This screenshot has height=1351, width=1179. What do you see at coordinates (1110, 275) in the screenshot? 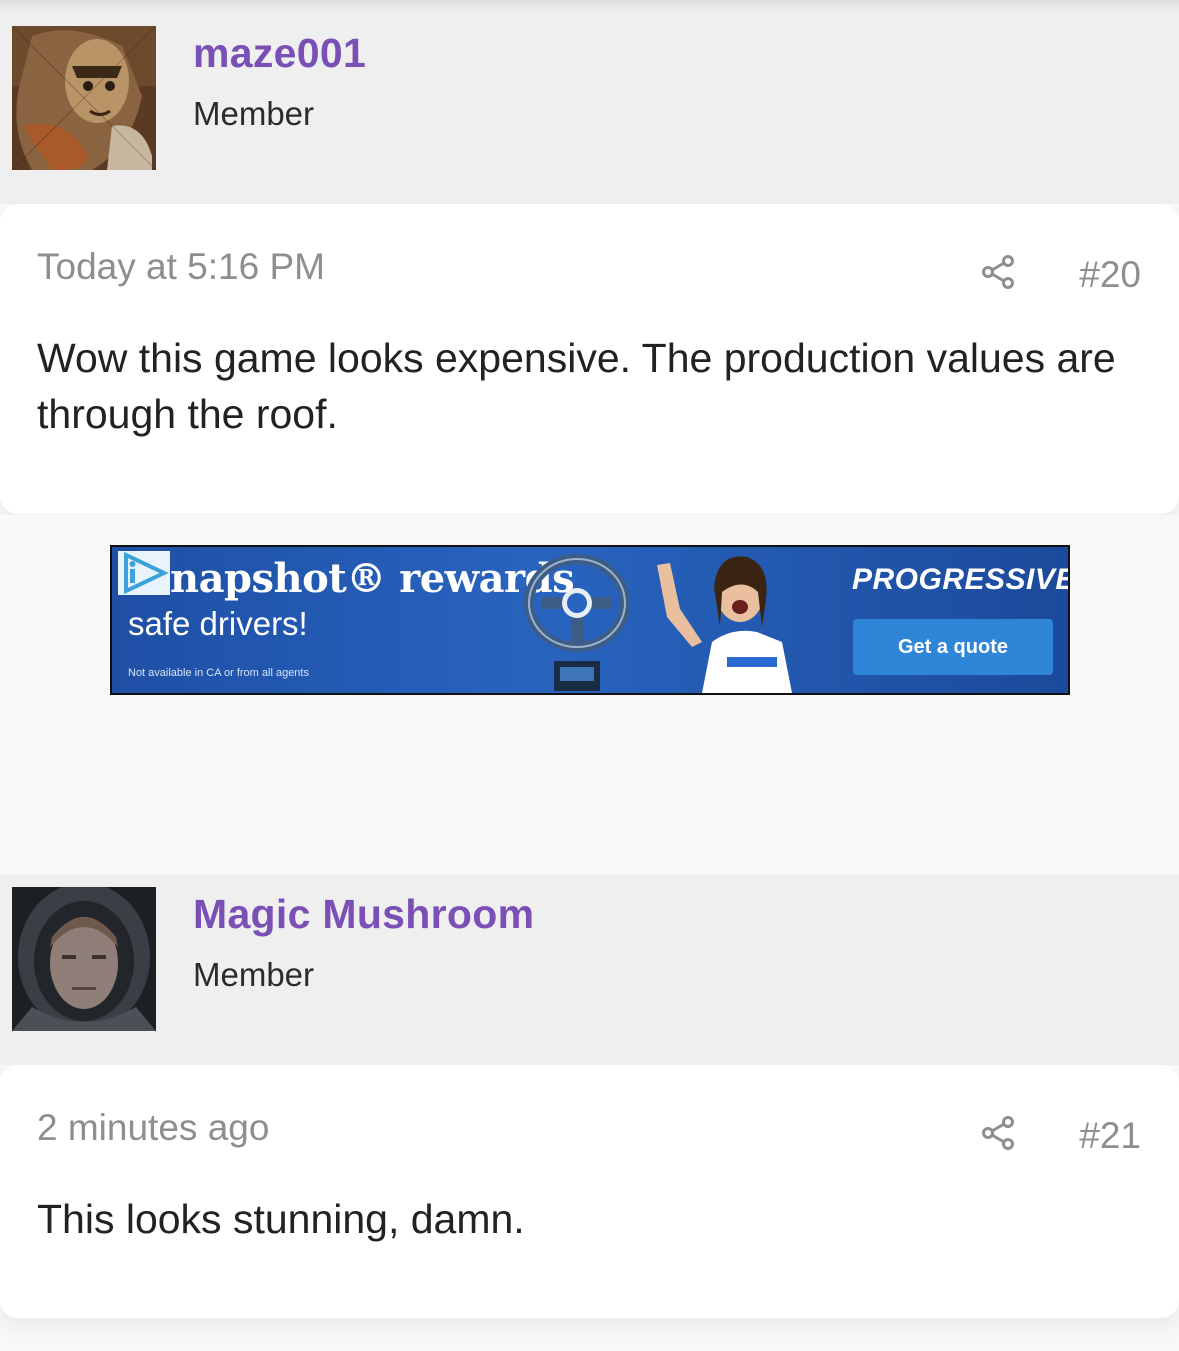
I see `post-number: #20` at bounding box center [1110, 275].